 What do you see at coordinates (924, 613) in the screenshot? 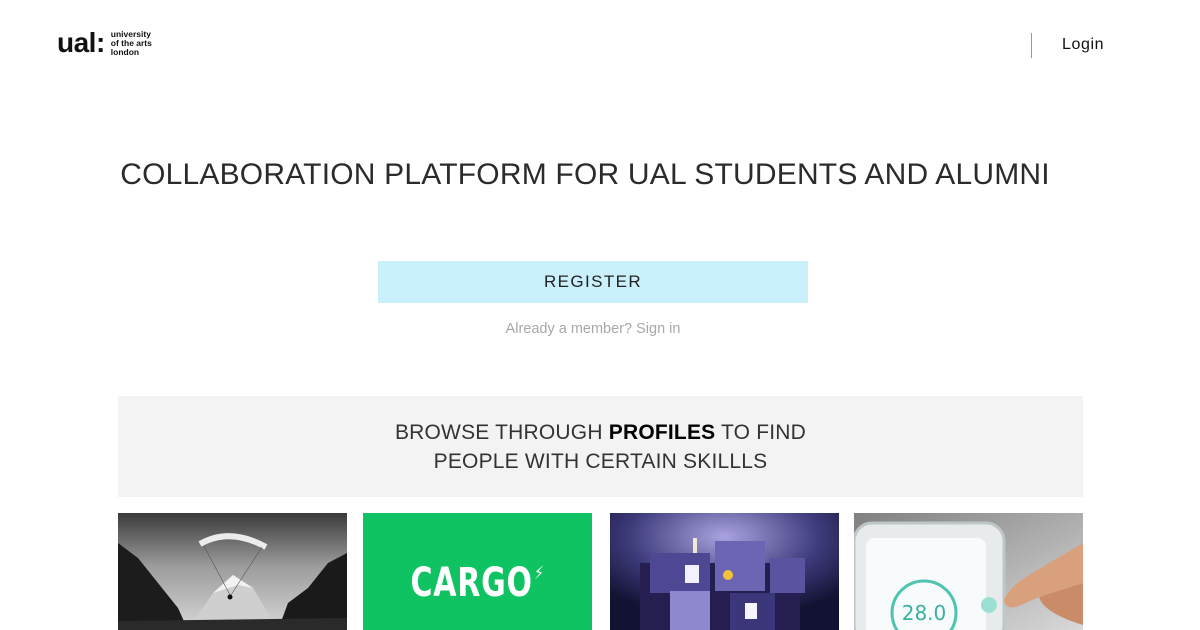
I see `thermostat-value: 28.0` at bounding box center [924, 613].